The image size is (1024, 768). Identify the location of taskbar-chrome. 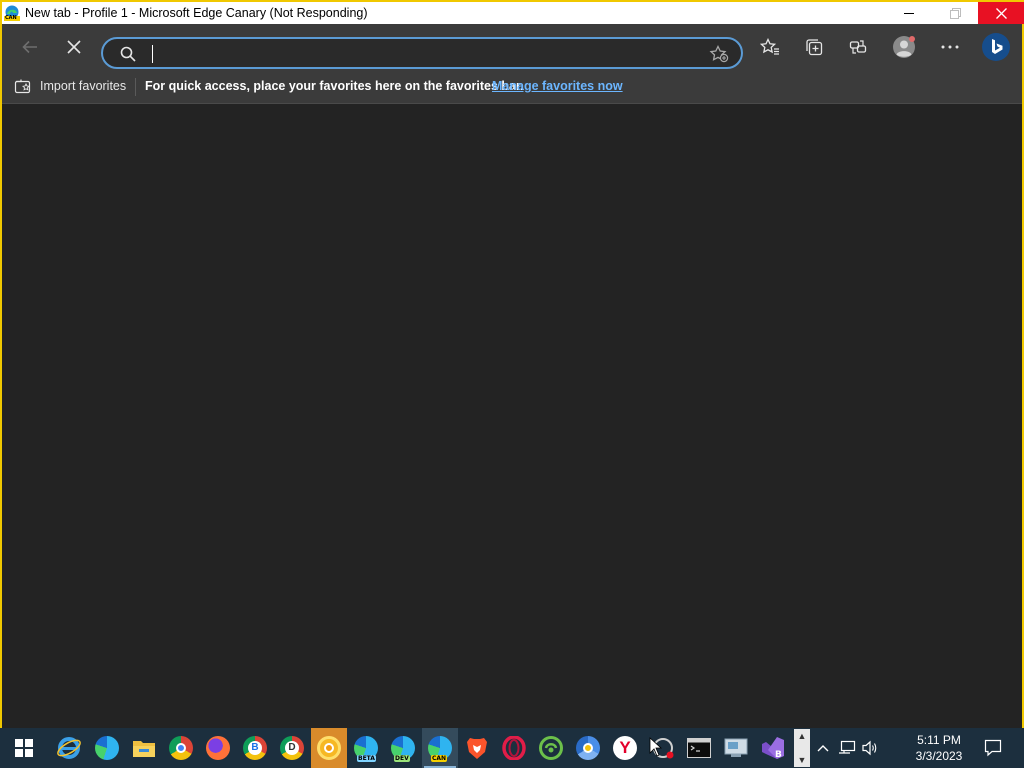
(181, 748).